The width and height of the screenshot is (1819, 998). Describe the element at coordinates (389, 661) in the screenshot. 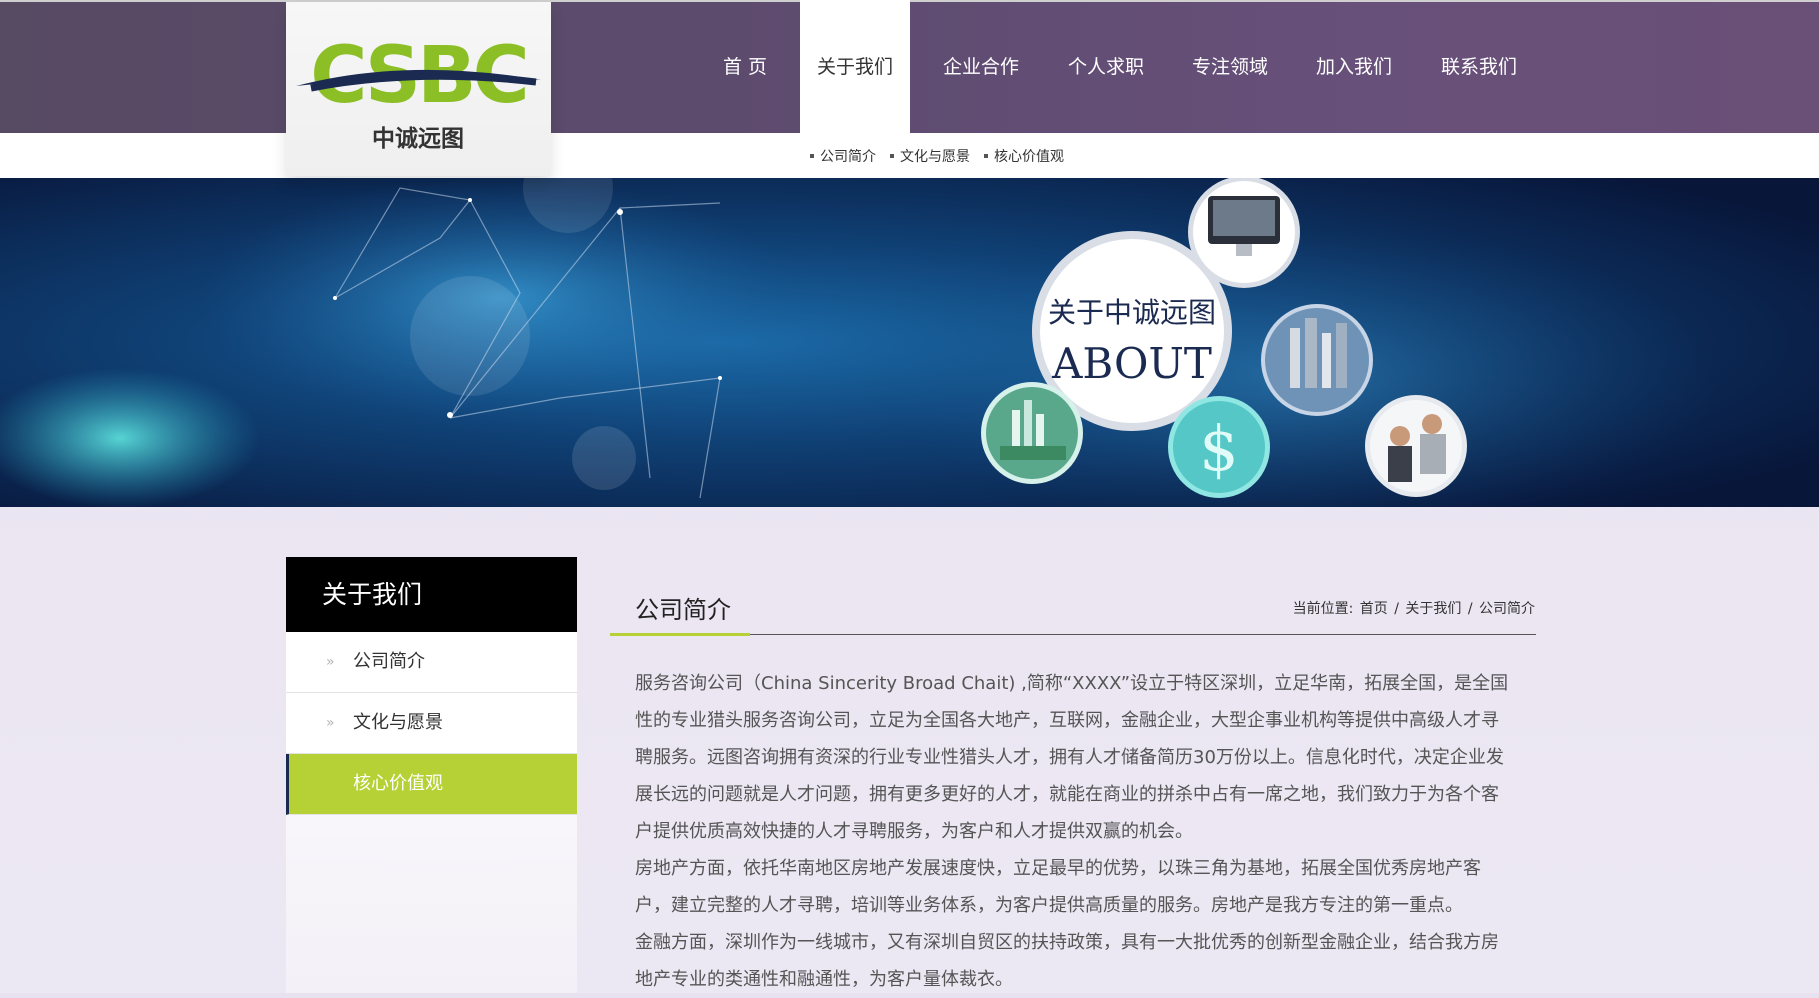

I see `sidebar-item-label: 公司简介` at that location.